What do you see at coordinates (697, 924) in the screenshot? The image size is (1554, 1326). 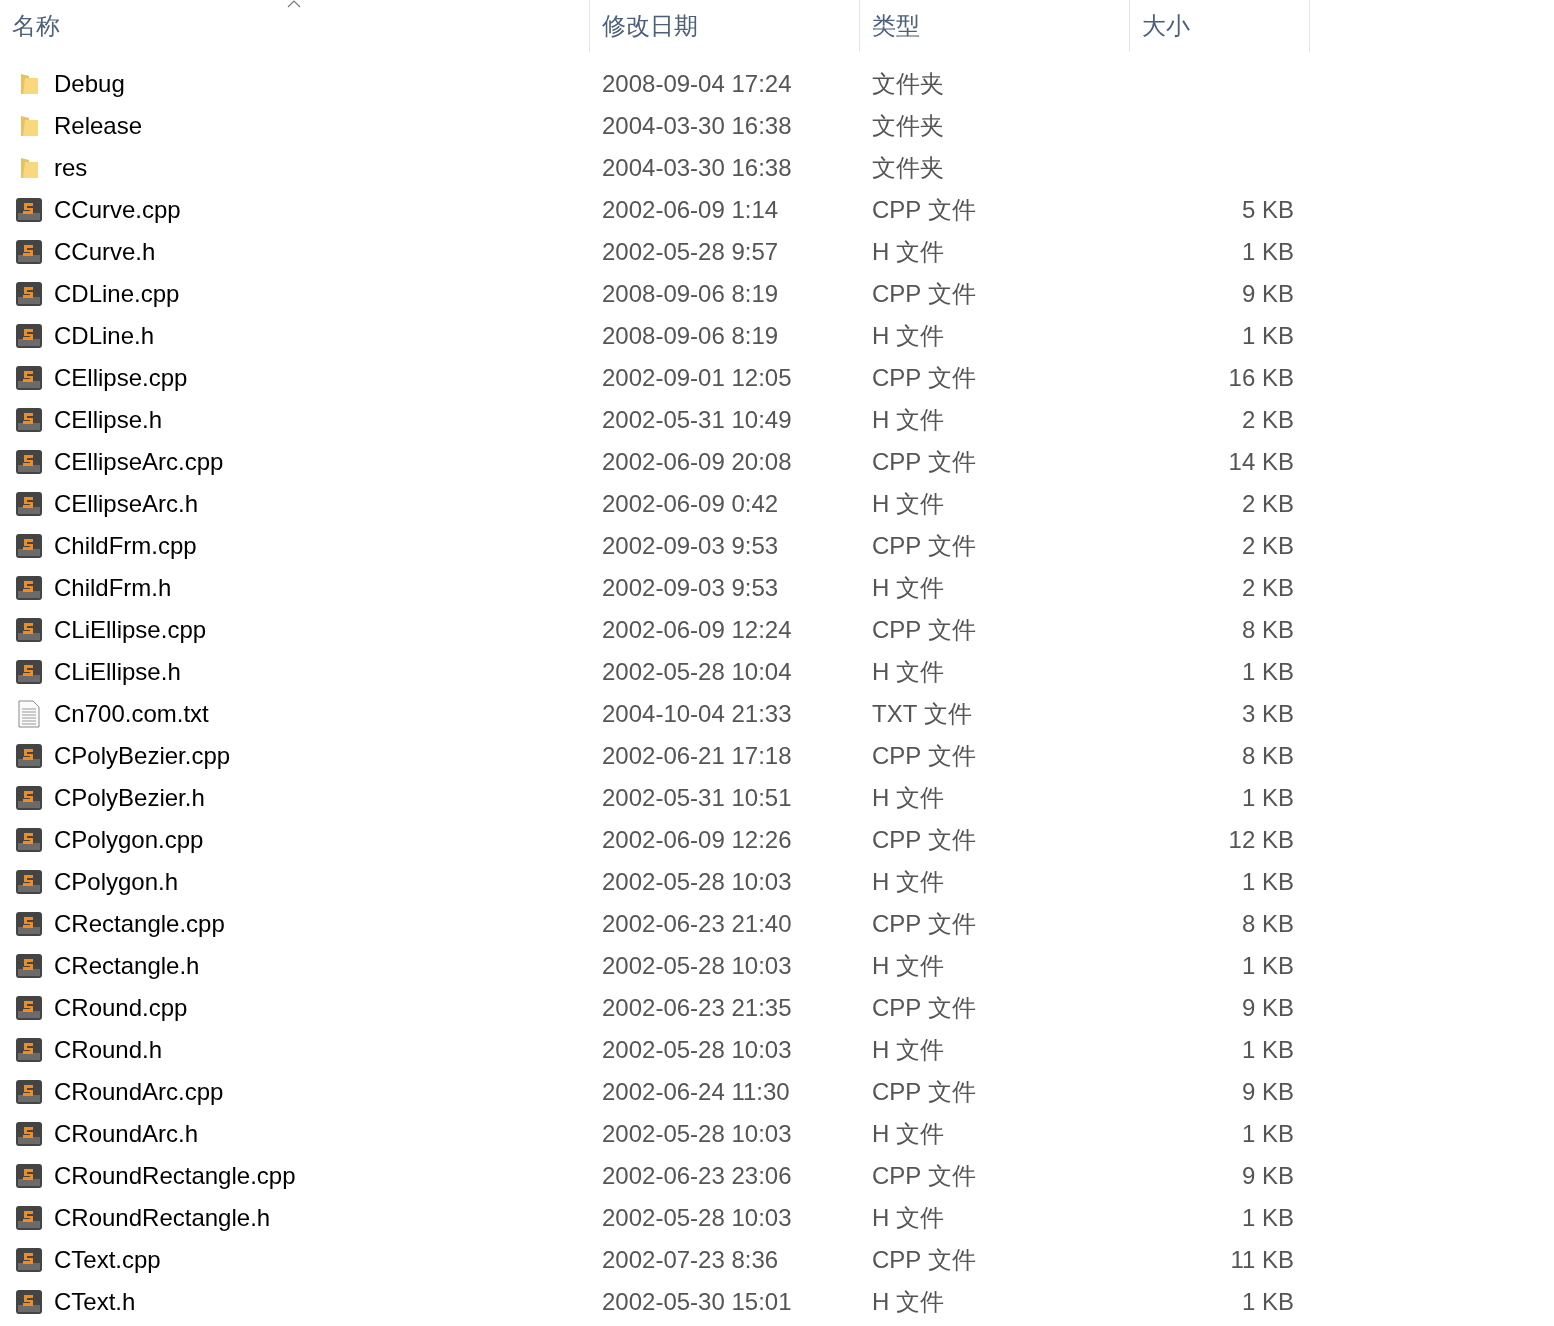 I see `modified-date: 2002-06-23 21:40` at bounding box center [697, 924].